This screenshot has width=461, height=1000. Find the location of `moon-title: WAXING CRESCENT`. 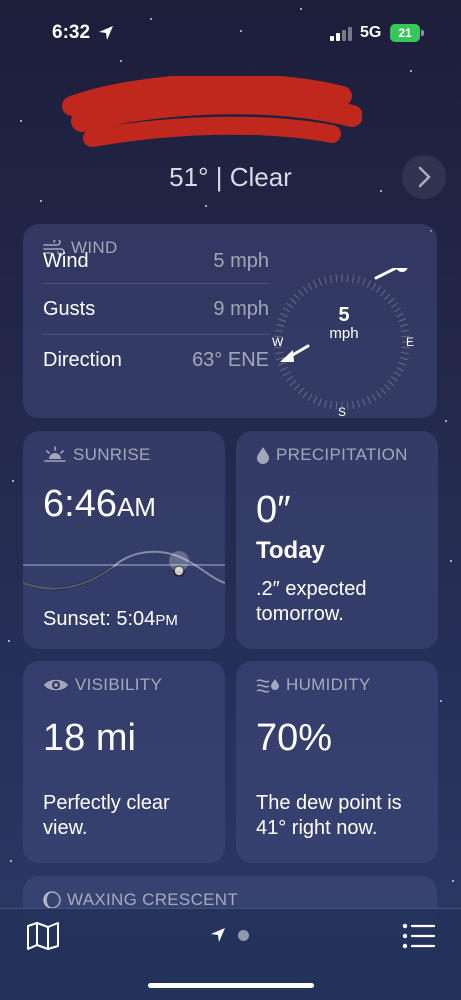

moon-title: WAXING CRESCENT is located at coordinates (153, 899).